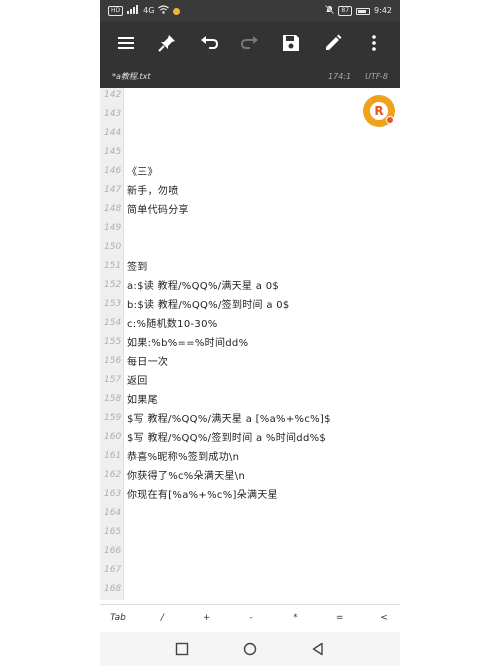 The height and width of the screenshot is (666, 500). Describe the element at coordinates (250, 512) in the screenshot. I see `editor-line: 164` at that location.